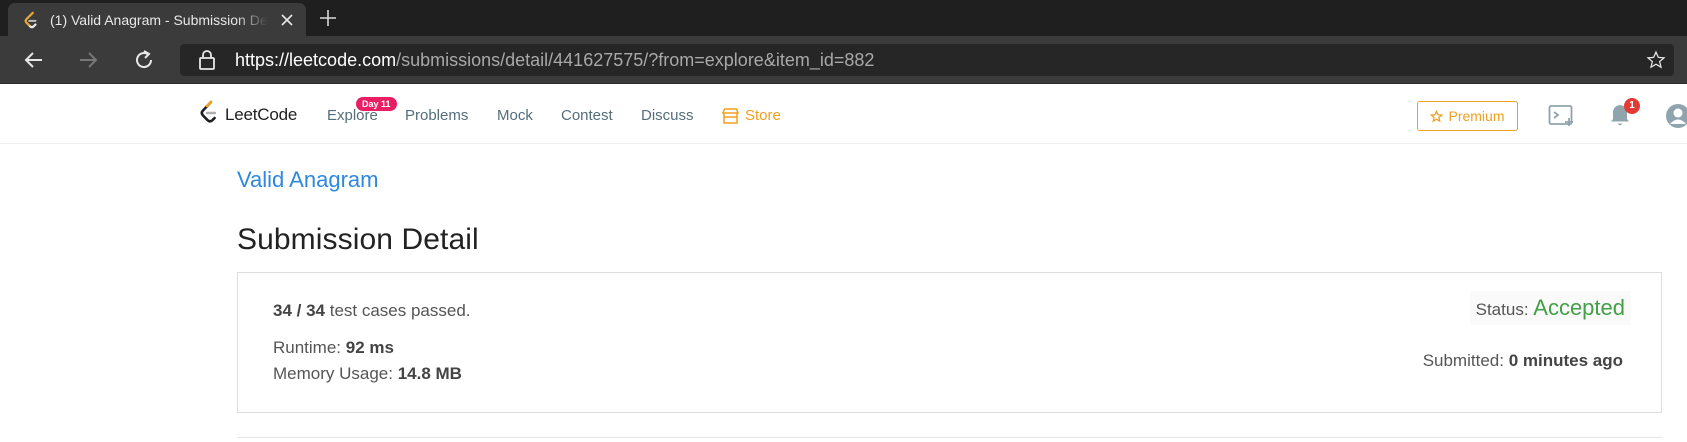 The width and height of the screenshot is (1687, 442). Describe the element at coordinates (358, 239) in the screenshot. I see `page-title: Submission Detail` at that location.